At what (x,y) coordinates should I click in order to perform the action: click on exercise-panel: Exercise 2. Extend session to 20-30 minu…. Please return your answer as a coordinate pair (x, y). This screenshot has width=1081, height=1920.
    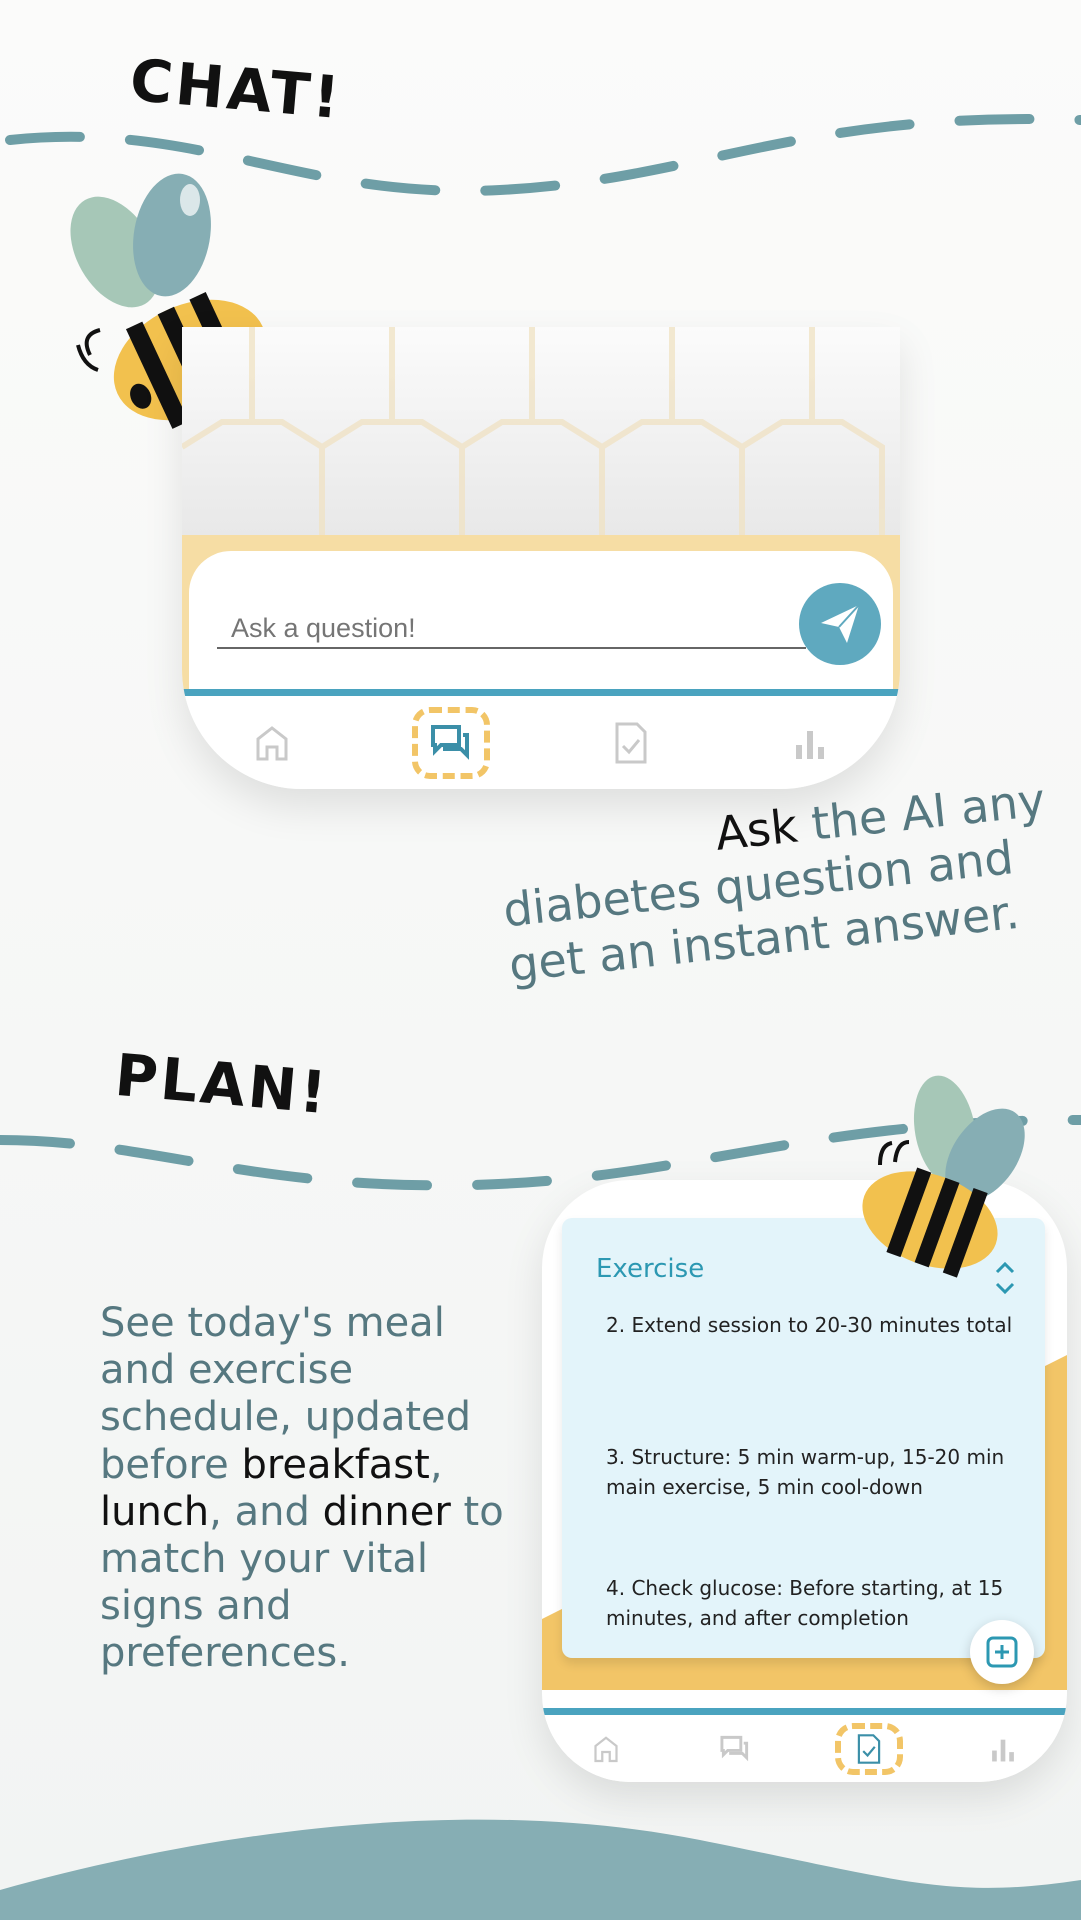
    Looking at the image, I should click on (803, 1438).